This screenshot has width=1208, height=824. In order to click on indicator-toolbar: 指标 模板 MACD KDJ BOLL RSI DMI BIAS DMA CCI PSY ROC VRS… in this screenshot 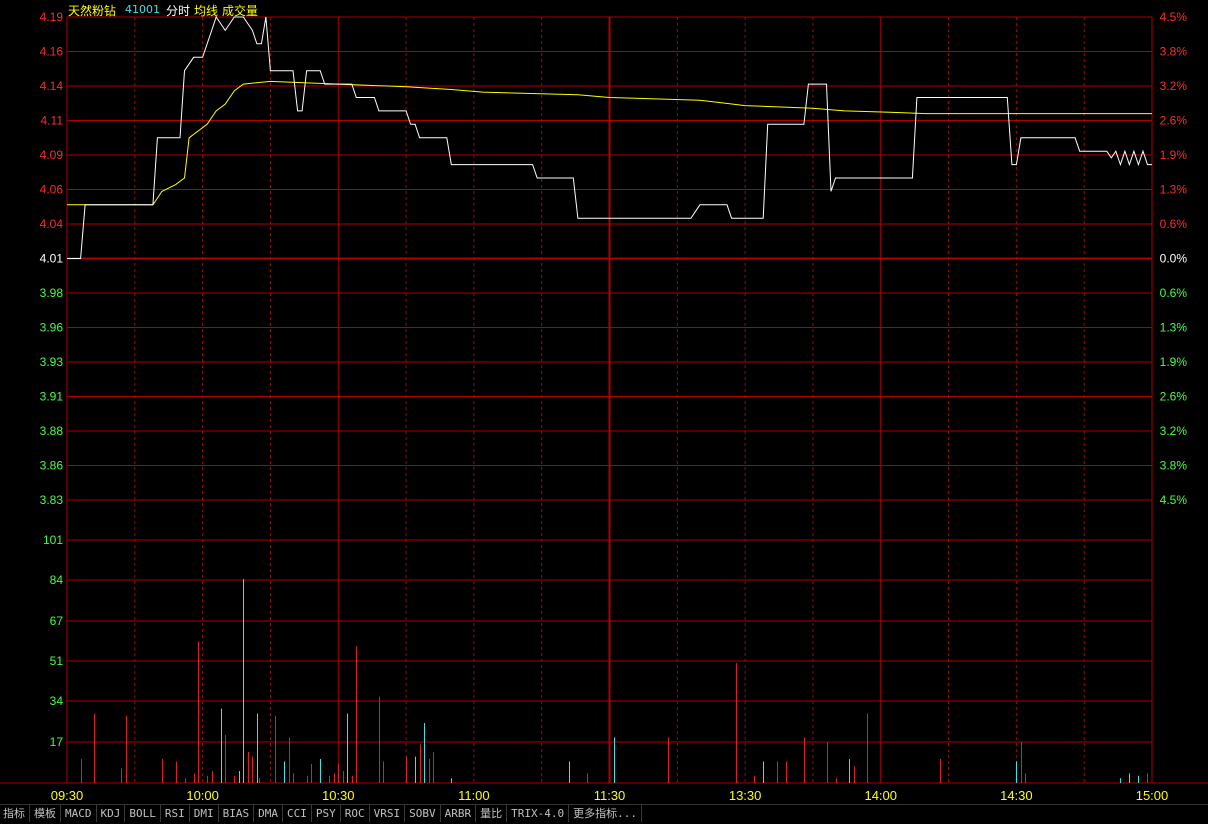, I will do `click(604, 814)`.